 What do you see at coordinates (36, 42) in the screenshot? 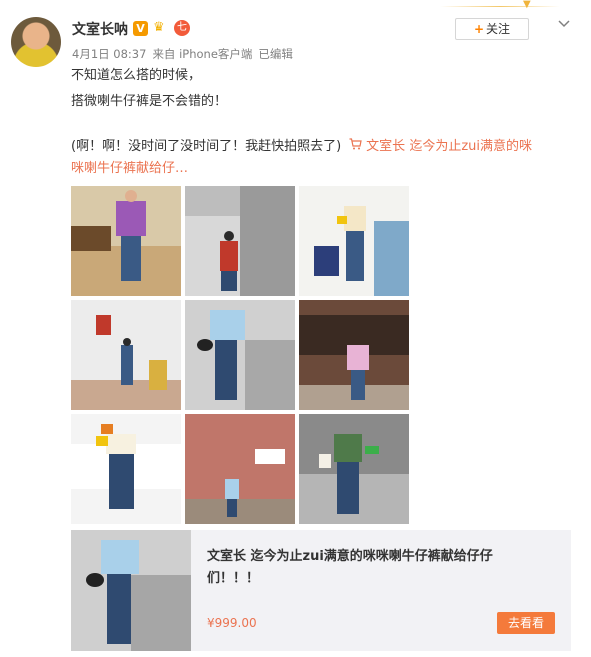
I see `avatar` at bounding box center [36, 42].